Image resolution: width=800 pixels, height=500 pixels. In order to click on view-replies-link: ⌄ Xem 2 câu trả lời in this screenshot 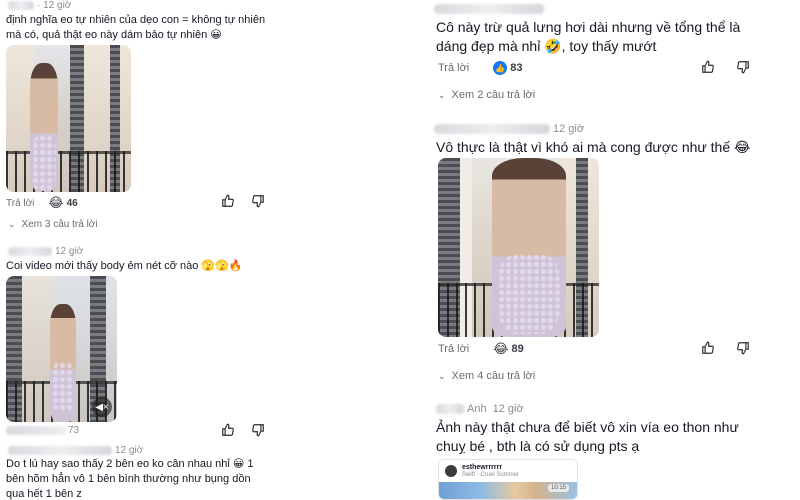, I will do `click(486, 95)`.